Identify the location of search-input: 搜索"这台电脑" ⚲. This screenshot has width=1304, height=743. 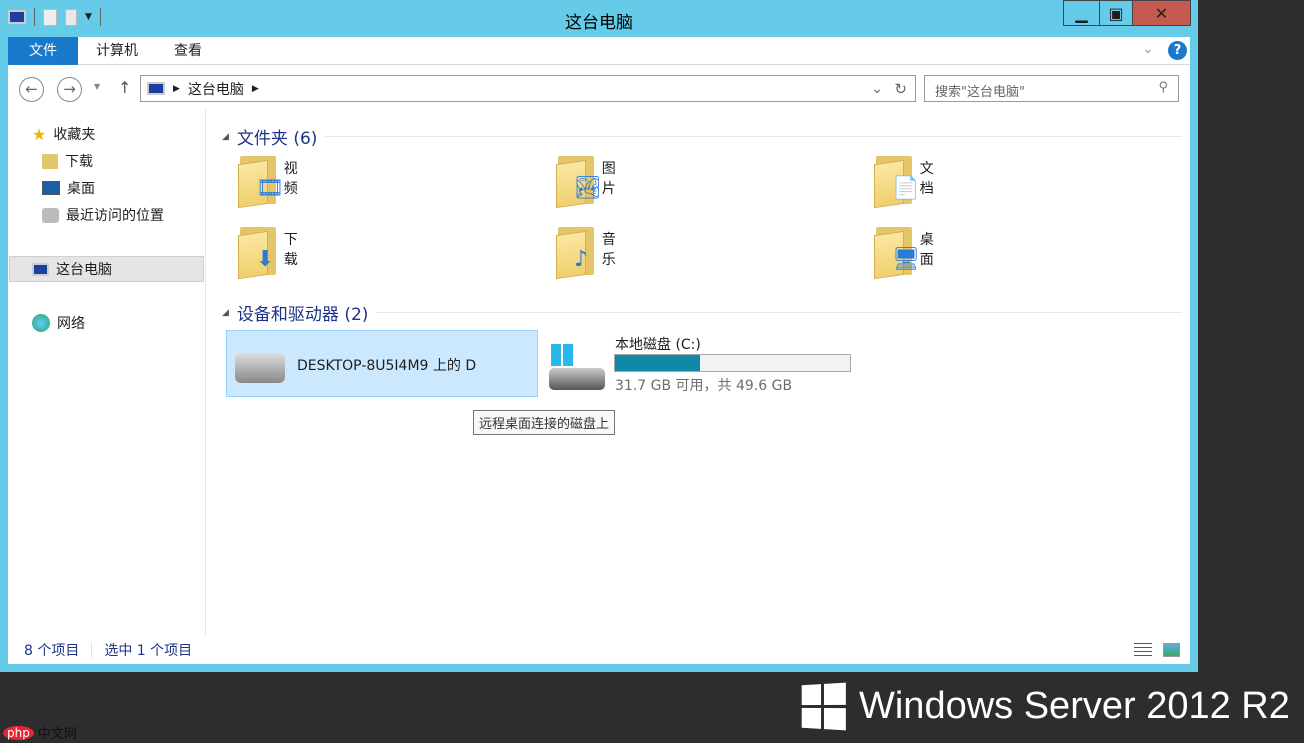
(1051, 88).